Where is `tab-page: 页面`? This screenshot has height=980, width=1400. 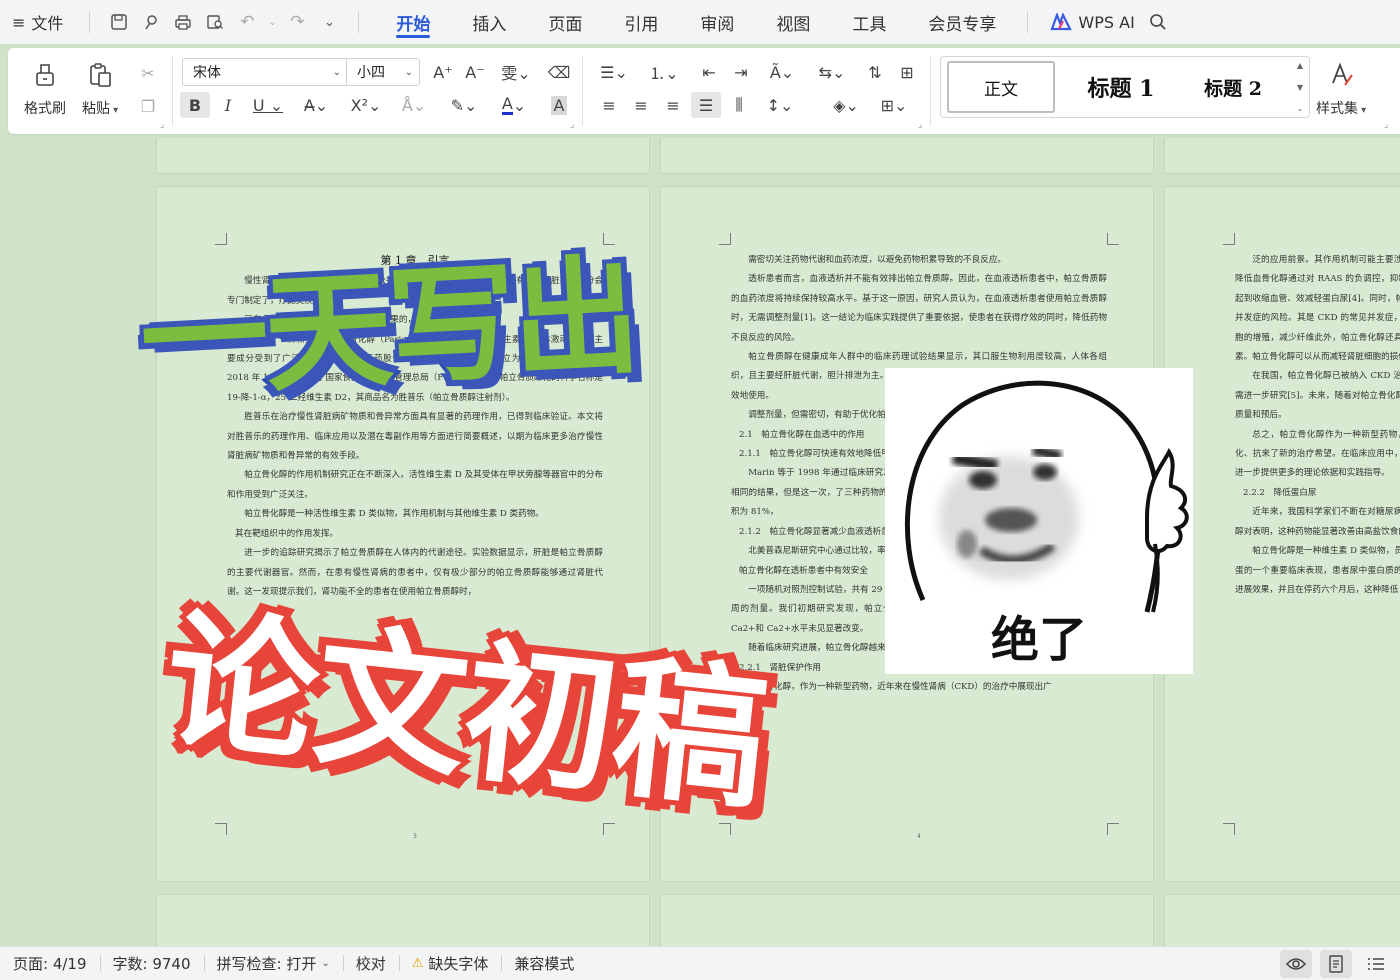
tab-page: 页面 is located at coordinates (565, 22).